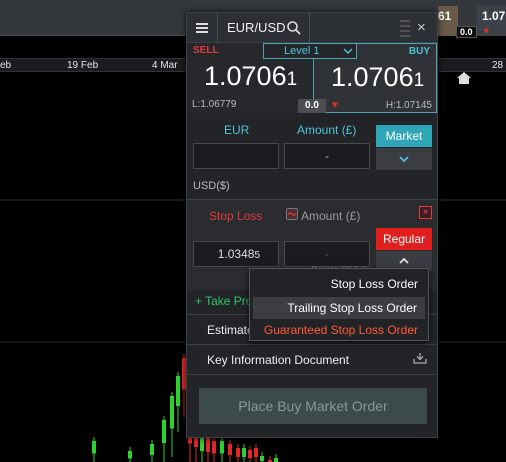  I want to click on stop-type-regular-button: Regular, so click(404, 239).